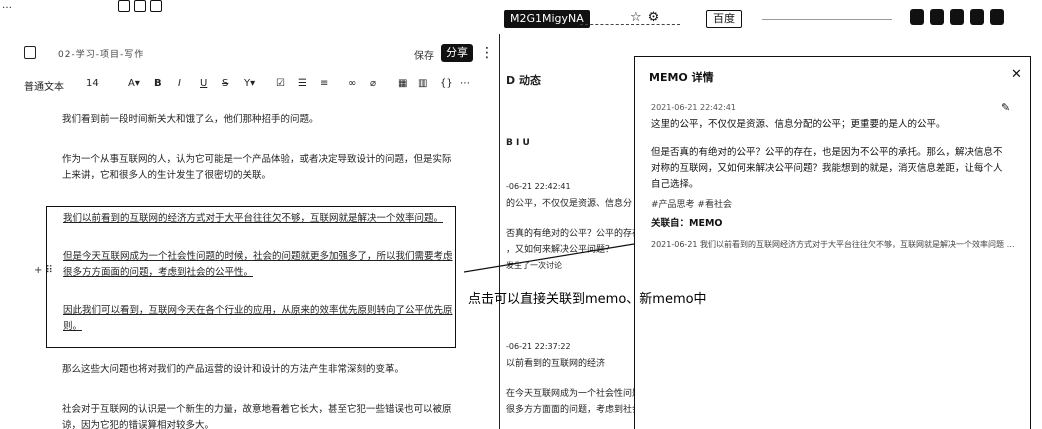  Describe the element at coordinates (373, 83) in the screenshot. I see `attachment-icon: ⌀` at that location.